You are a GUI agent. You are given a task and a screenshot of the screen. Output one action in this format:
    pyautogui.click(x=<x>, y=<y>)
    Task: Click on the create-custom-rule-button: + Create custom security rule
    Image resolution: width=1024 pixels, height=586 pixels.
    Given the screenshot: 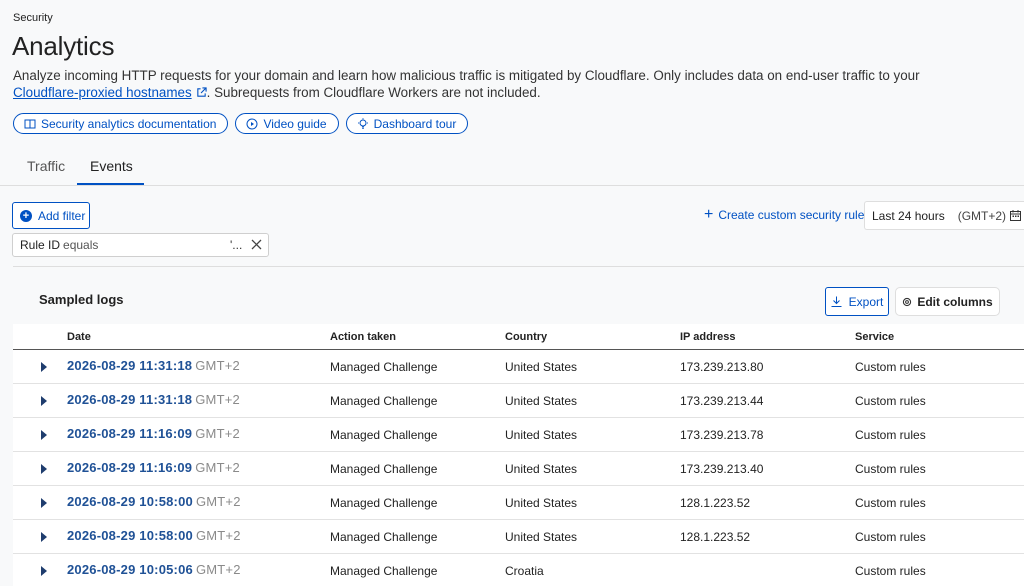 What is the action you would take?
    pyautogui.click(x=784, y=214)
    